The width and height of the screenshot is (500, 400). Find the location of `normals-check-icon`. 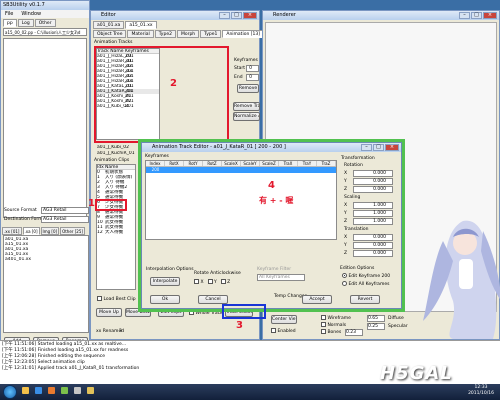

normals-check-icon is located at coordinates (323, 324).